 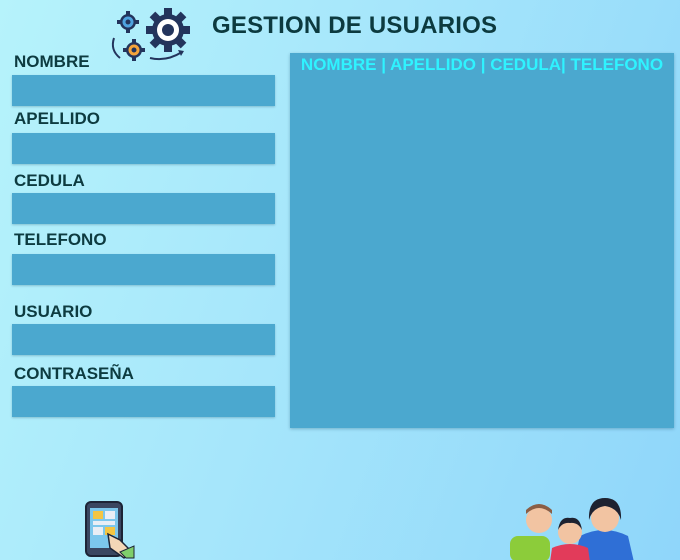 What do you see at coordinates (52, 61) in the screenshot?
I see `nombre-label: NOMBRE` at bounding box center [52, 61].